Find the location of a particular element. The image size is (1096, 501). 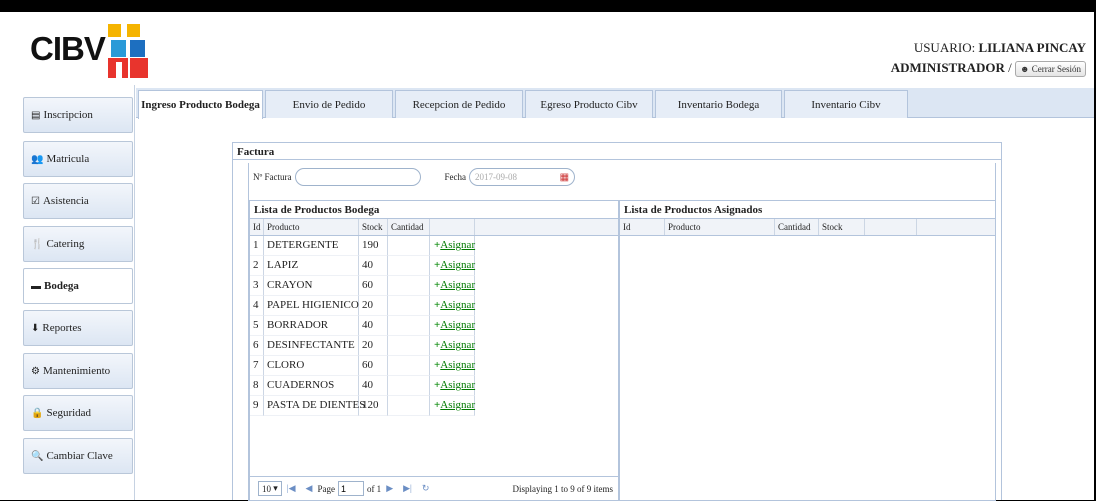

cell-id: 2 is located at coordinates (257, 266).